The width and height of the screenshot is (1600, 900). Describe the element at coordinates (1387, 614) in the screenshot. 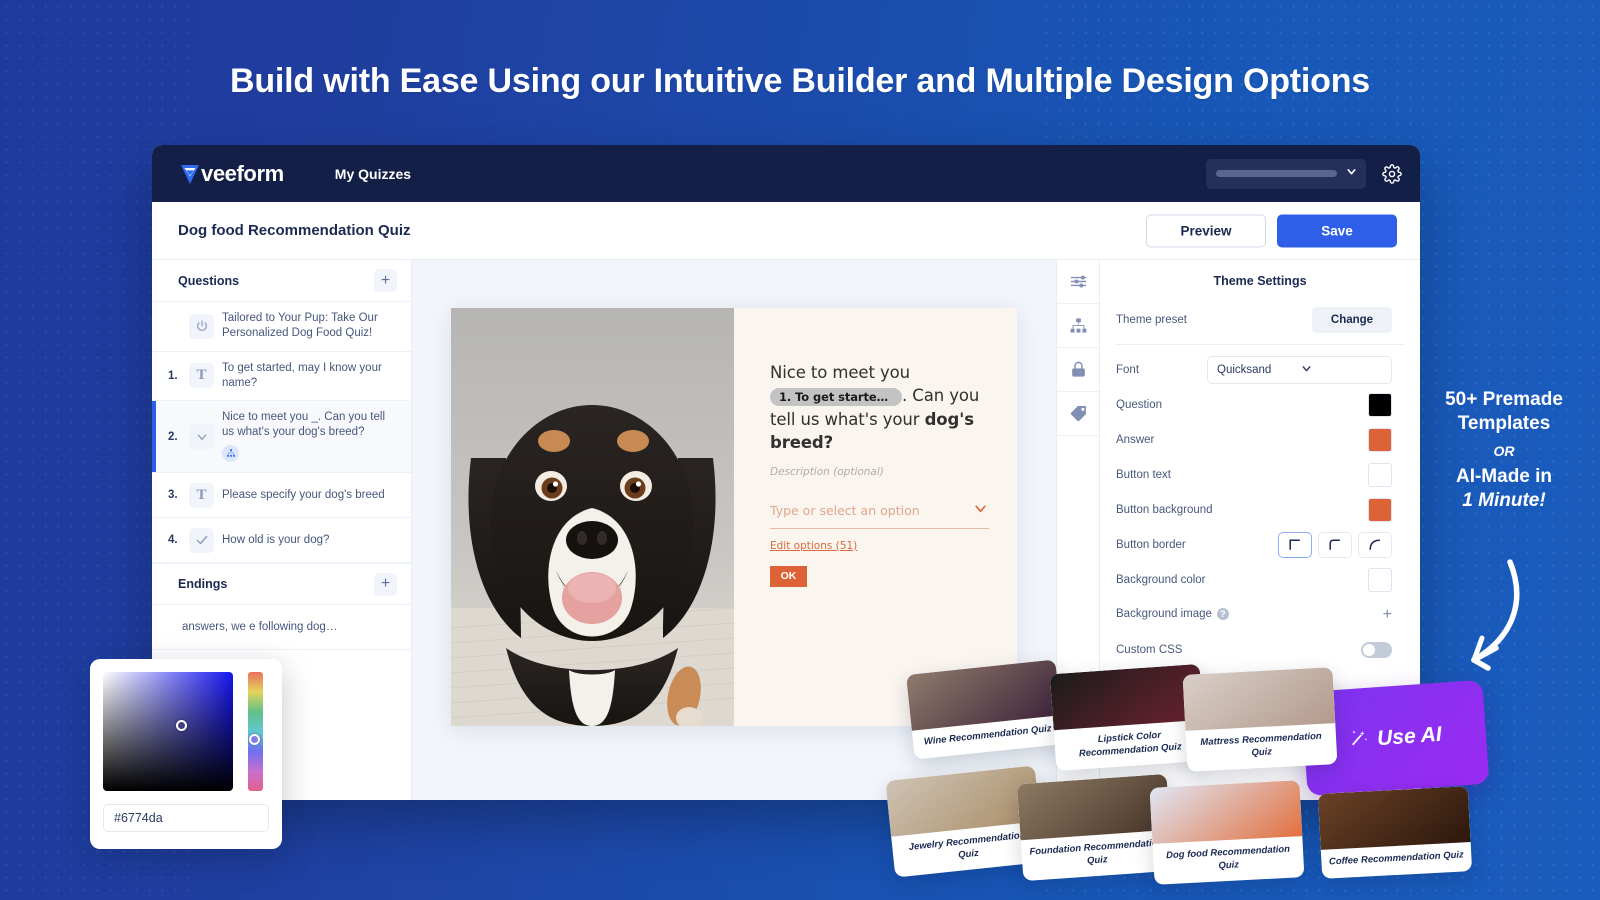

I see `add-background-image-button: +` at that location.